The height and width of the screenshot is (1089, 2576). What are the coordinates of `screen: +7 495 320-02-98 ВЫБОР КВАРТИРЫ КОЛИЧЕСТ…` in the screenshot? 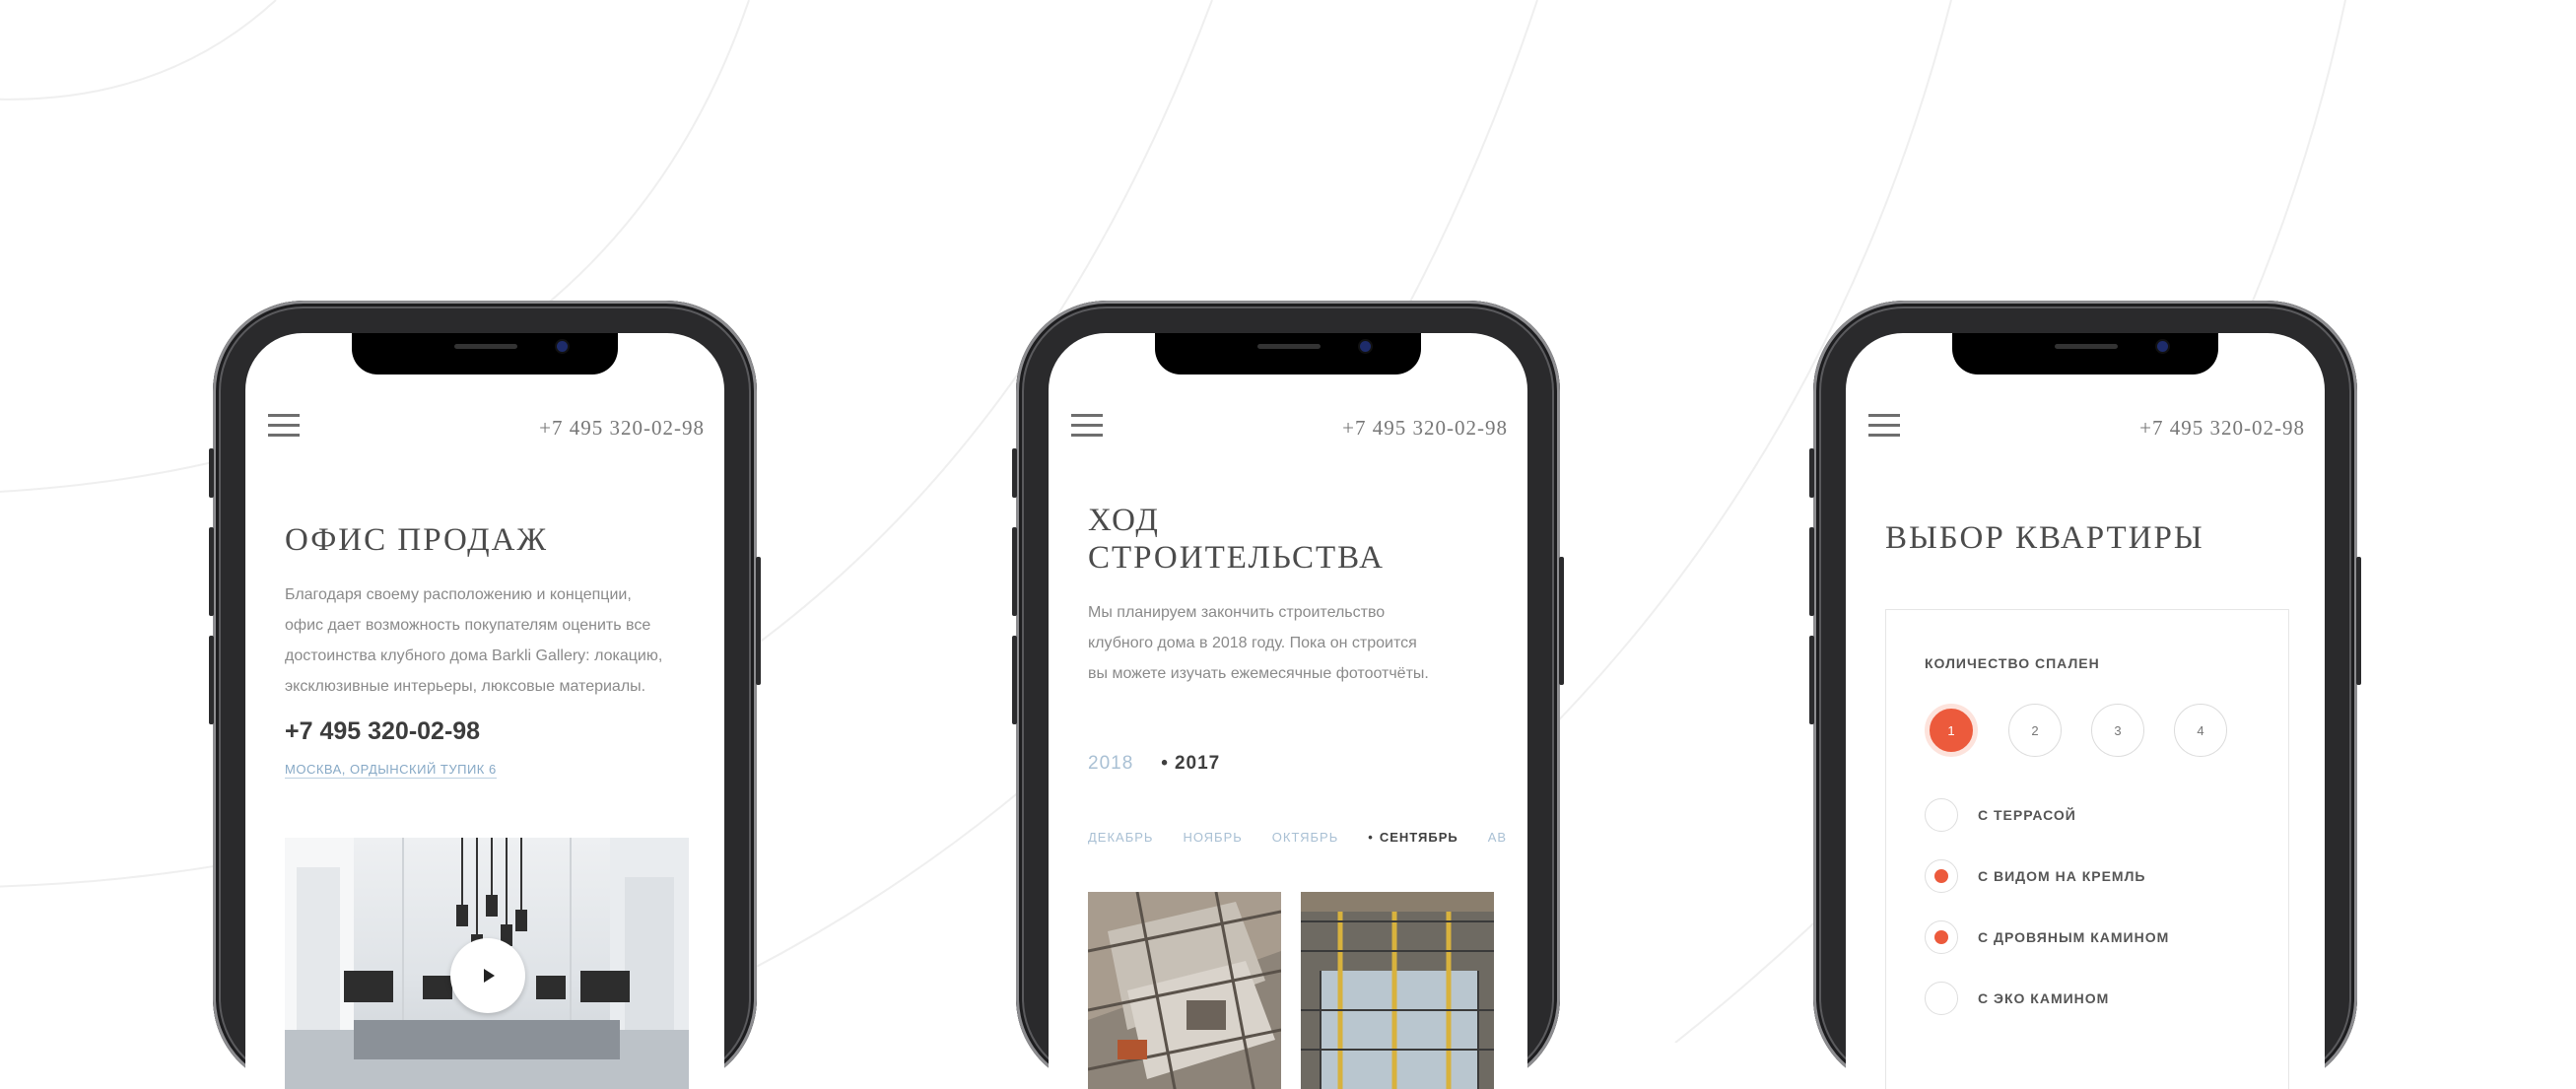 It's located at (2085, 711).